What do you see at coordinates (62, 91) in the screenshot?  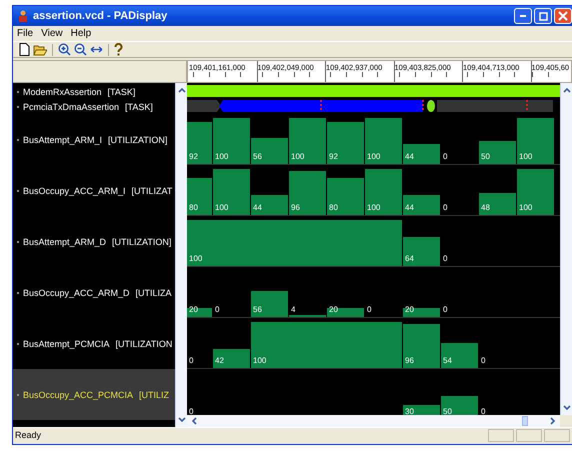 I see `signal-name: ModemRxAssertion` at bounding box center [62, 91].